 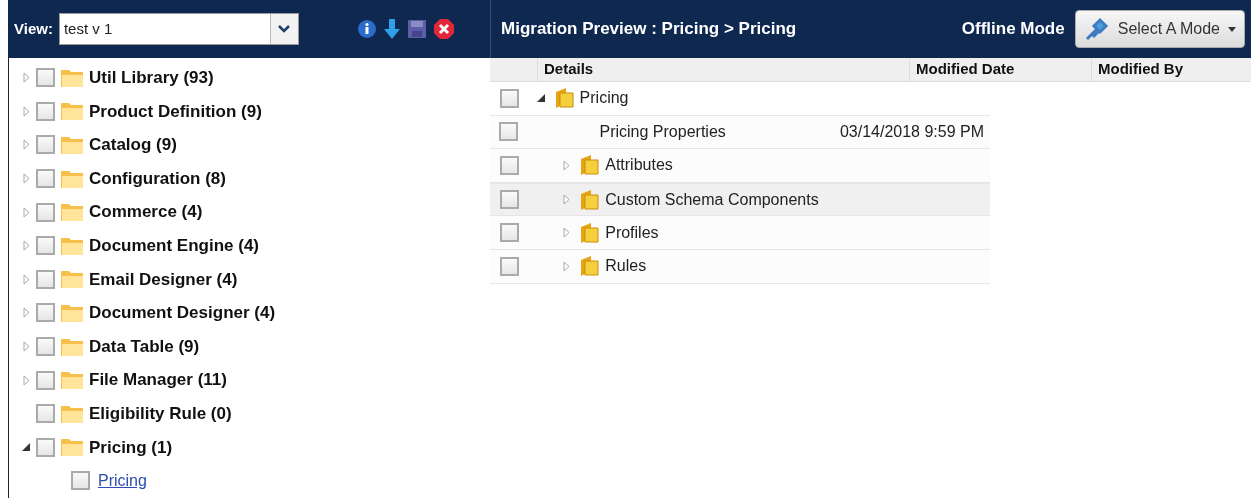 What do you see at coordinates (1001, 69) in the screenshot?
I see `column-header: Modified Date` at bounding box center [1001, 69].